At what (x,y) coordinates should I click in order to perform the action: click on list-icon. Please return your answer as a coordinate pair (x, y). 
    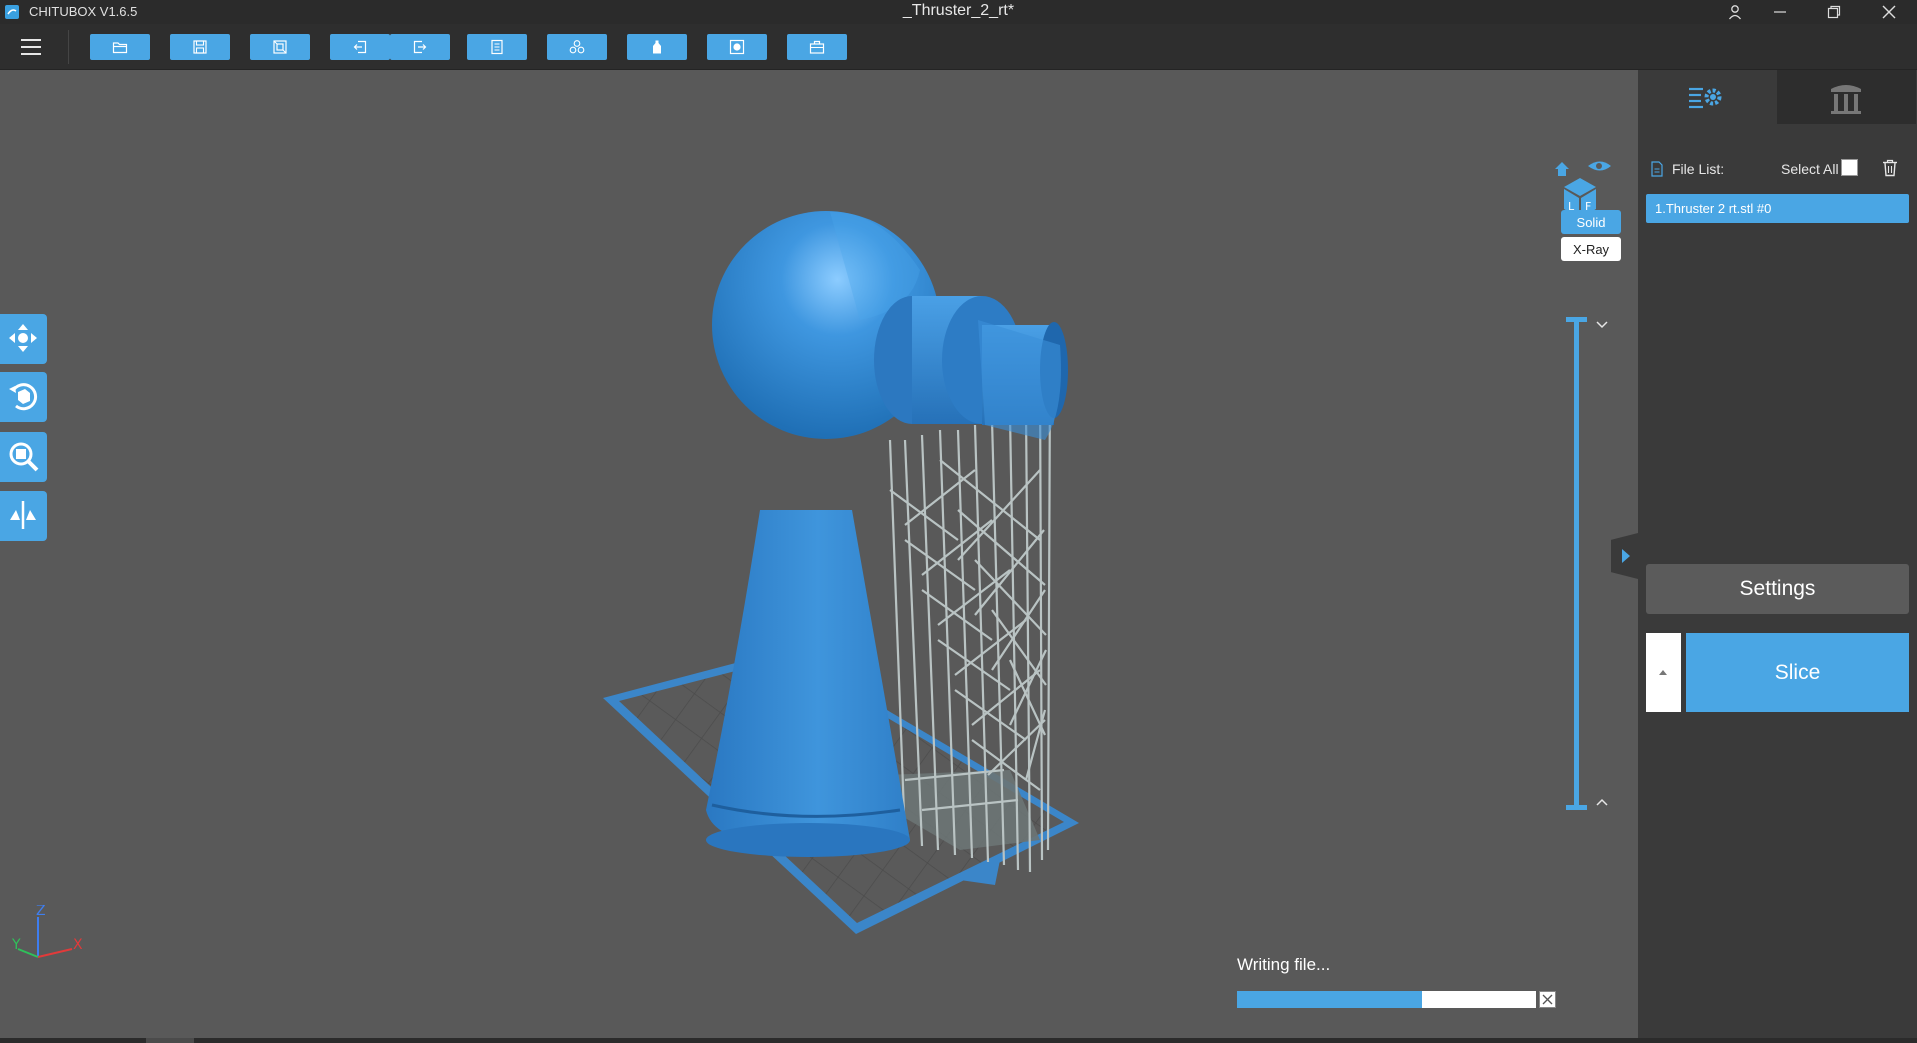
    Looking at the image, I should click on (497, 47).